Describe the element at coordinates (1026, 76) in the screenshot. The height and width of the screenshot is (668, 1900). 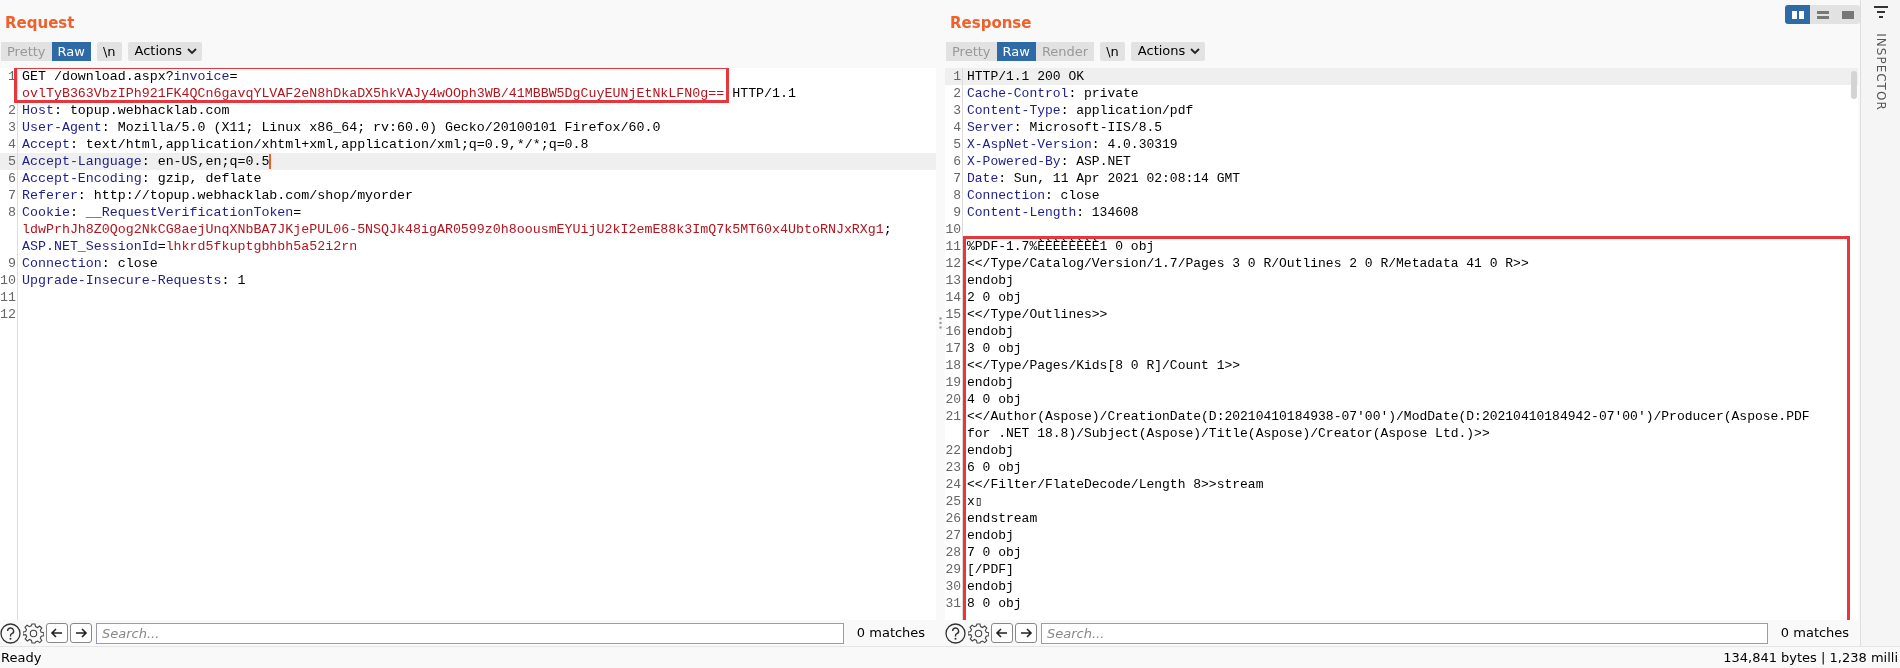
I see `code-line: HTTP/1.1 200 OK` at that location.